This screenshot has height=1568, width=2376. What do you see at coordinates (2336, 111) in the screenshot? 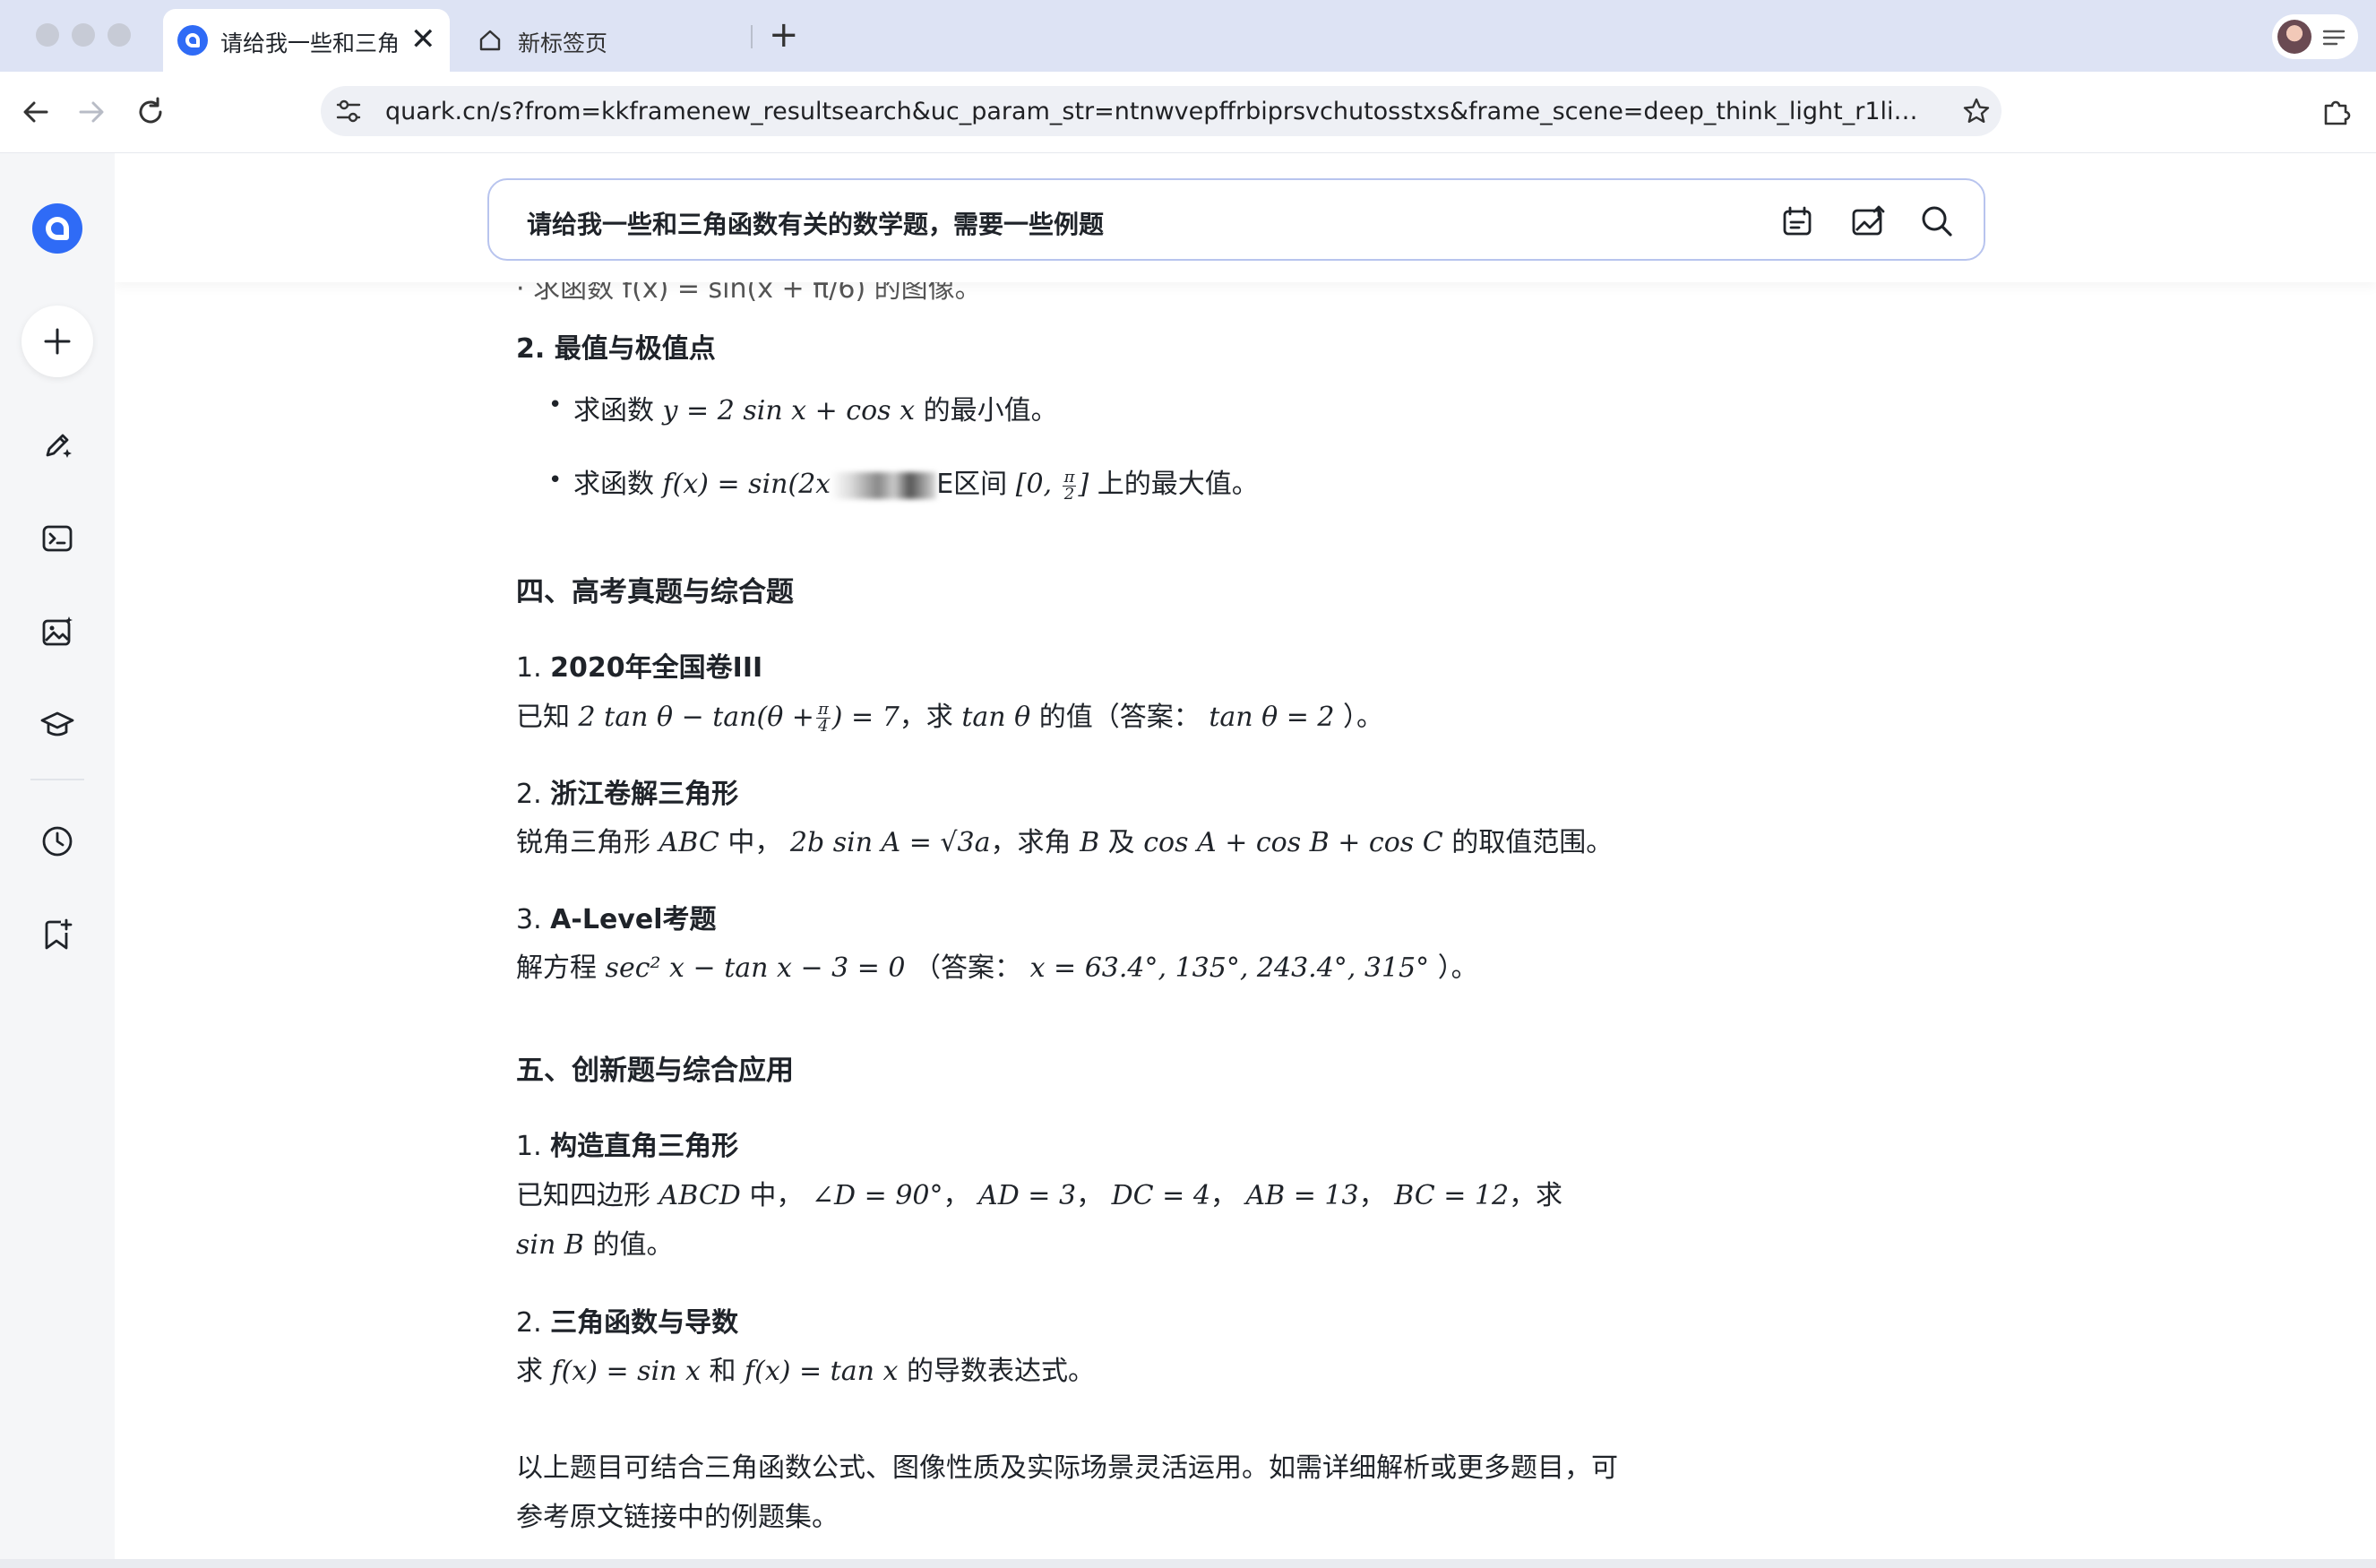
I see `extensions-puzzle-icon` at bounding box center [2336, 111].